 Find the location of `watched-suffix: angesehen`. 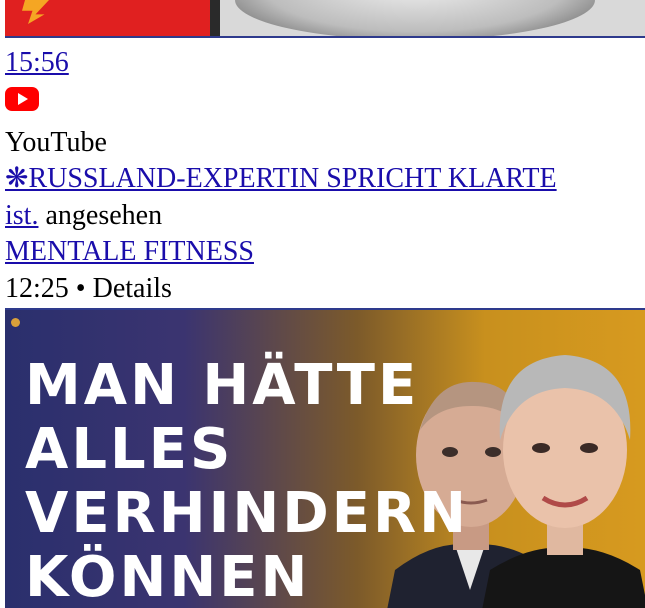

watched-suffix: angesehen is located at coordinates (100, 215).